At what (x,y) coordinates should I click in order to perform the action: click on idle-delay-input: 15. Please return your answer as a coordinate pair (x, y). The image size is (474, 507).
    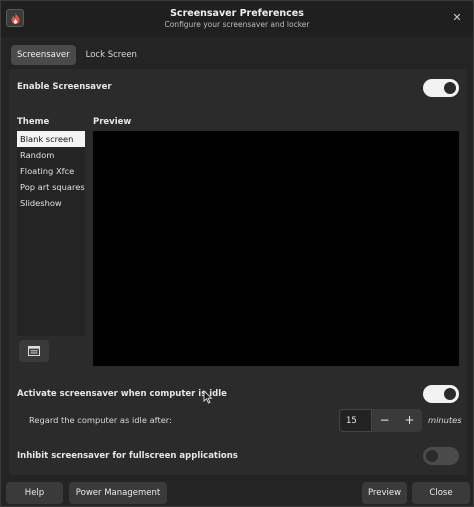
    Looking at the image, I should click on (355, 420).